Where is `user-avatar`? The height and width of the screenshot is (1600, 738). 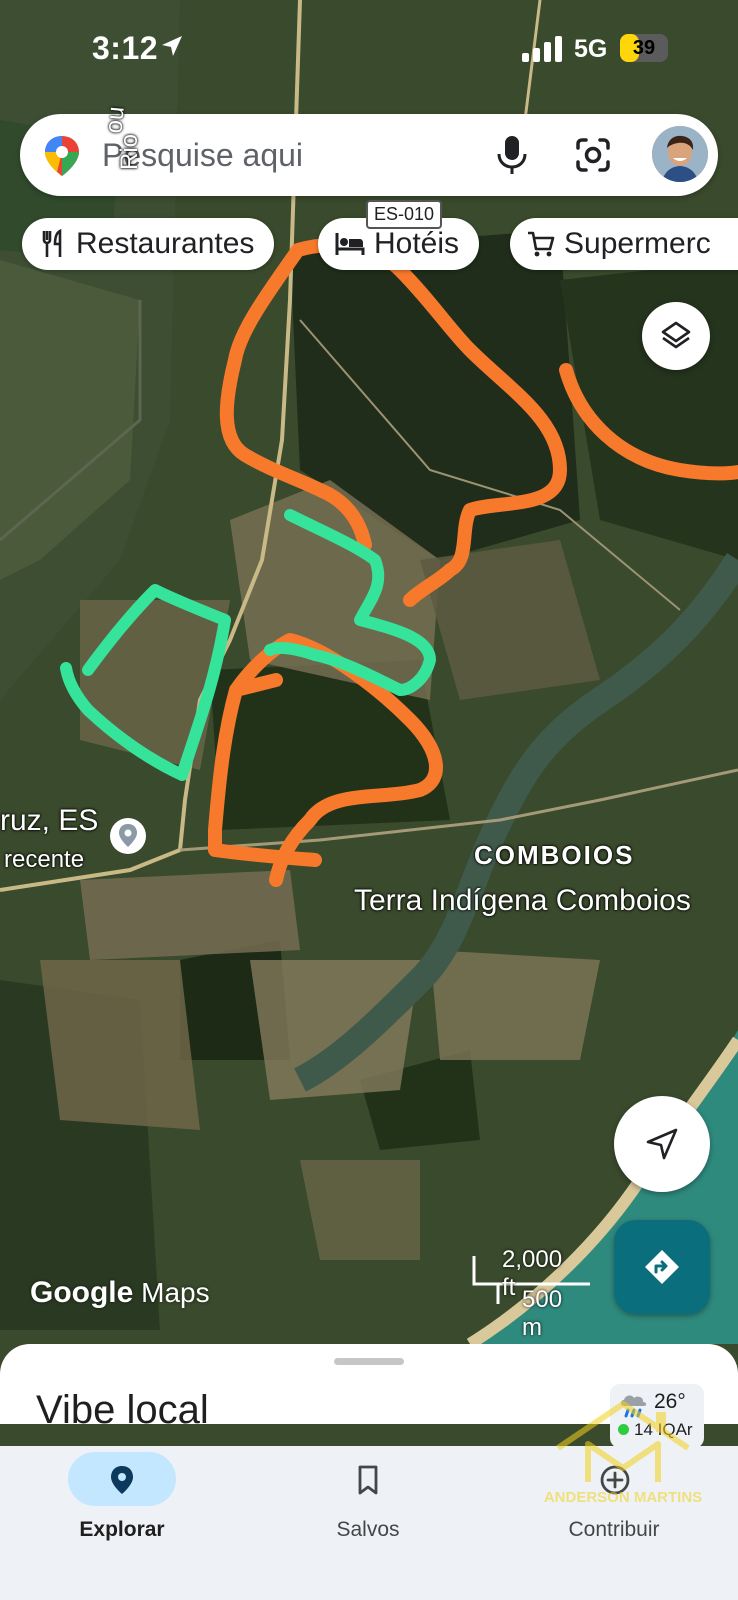 user-avatar is located at coordinates (680, 154).